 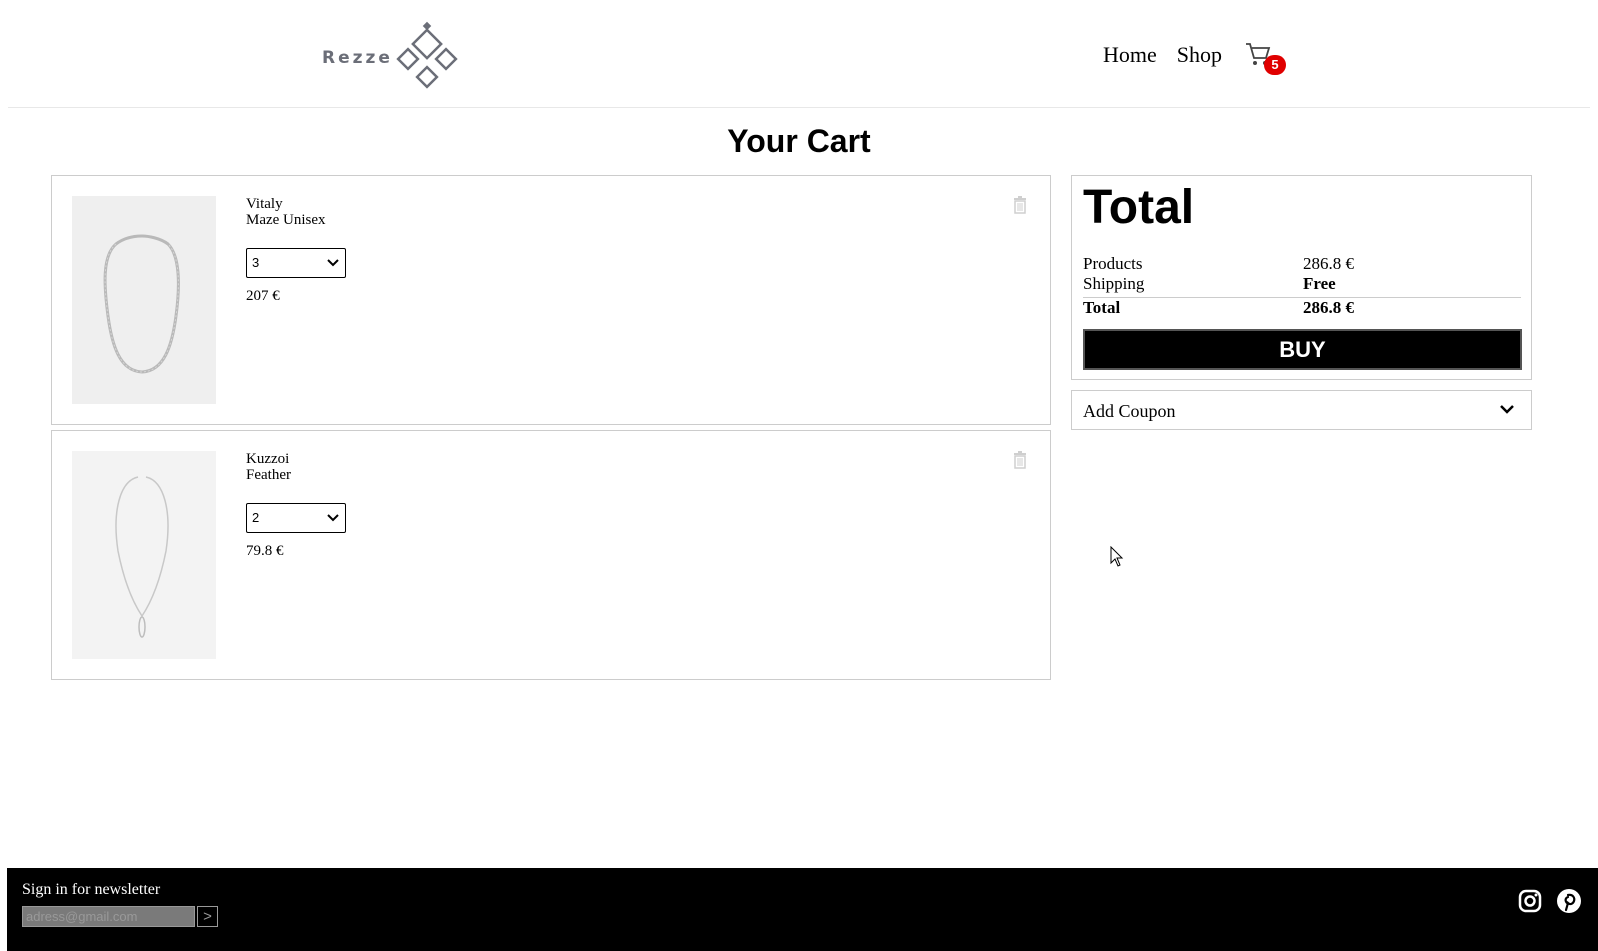 What do you see at coordinates (357, 58) in the screenshot?
I see `logo-text: Rezze` at bounding box center [357, 58].